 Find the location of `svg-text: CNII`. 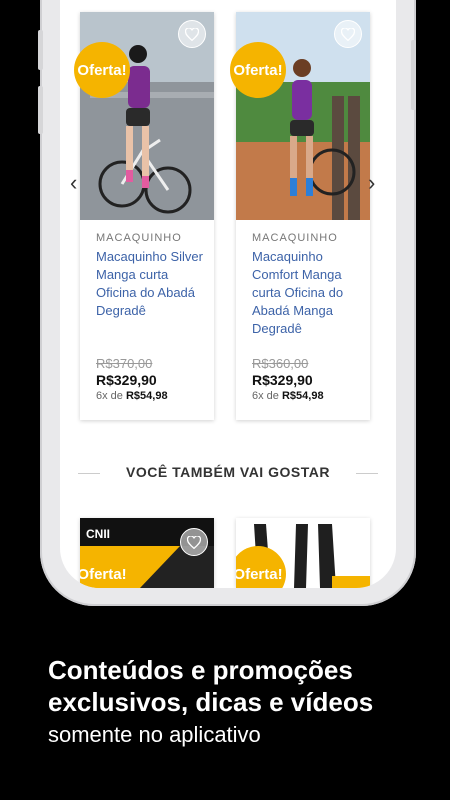

svg-text: CNII is located at coordinates (98, 534).